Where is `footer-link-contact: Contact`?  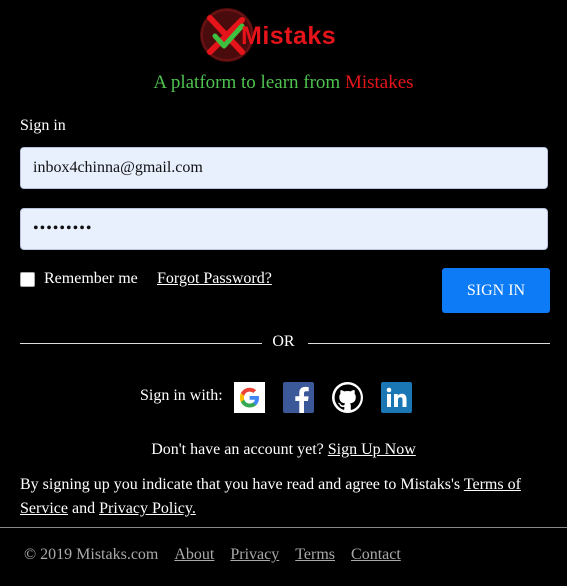 footer-link-contact: Contact is located at coordinates (376, 555).